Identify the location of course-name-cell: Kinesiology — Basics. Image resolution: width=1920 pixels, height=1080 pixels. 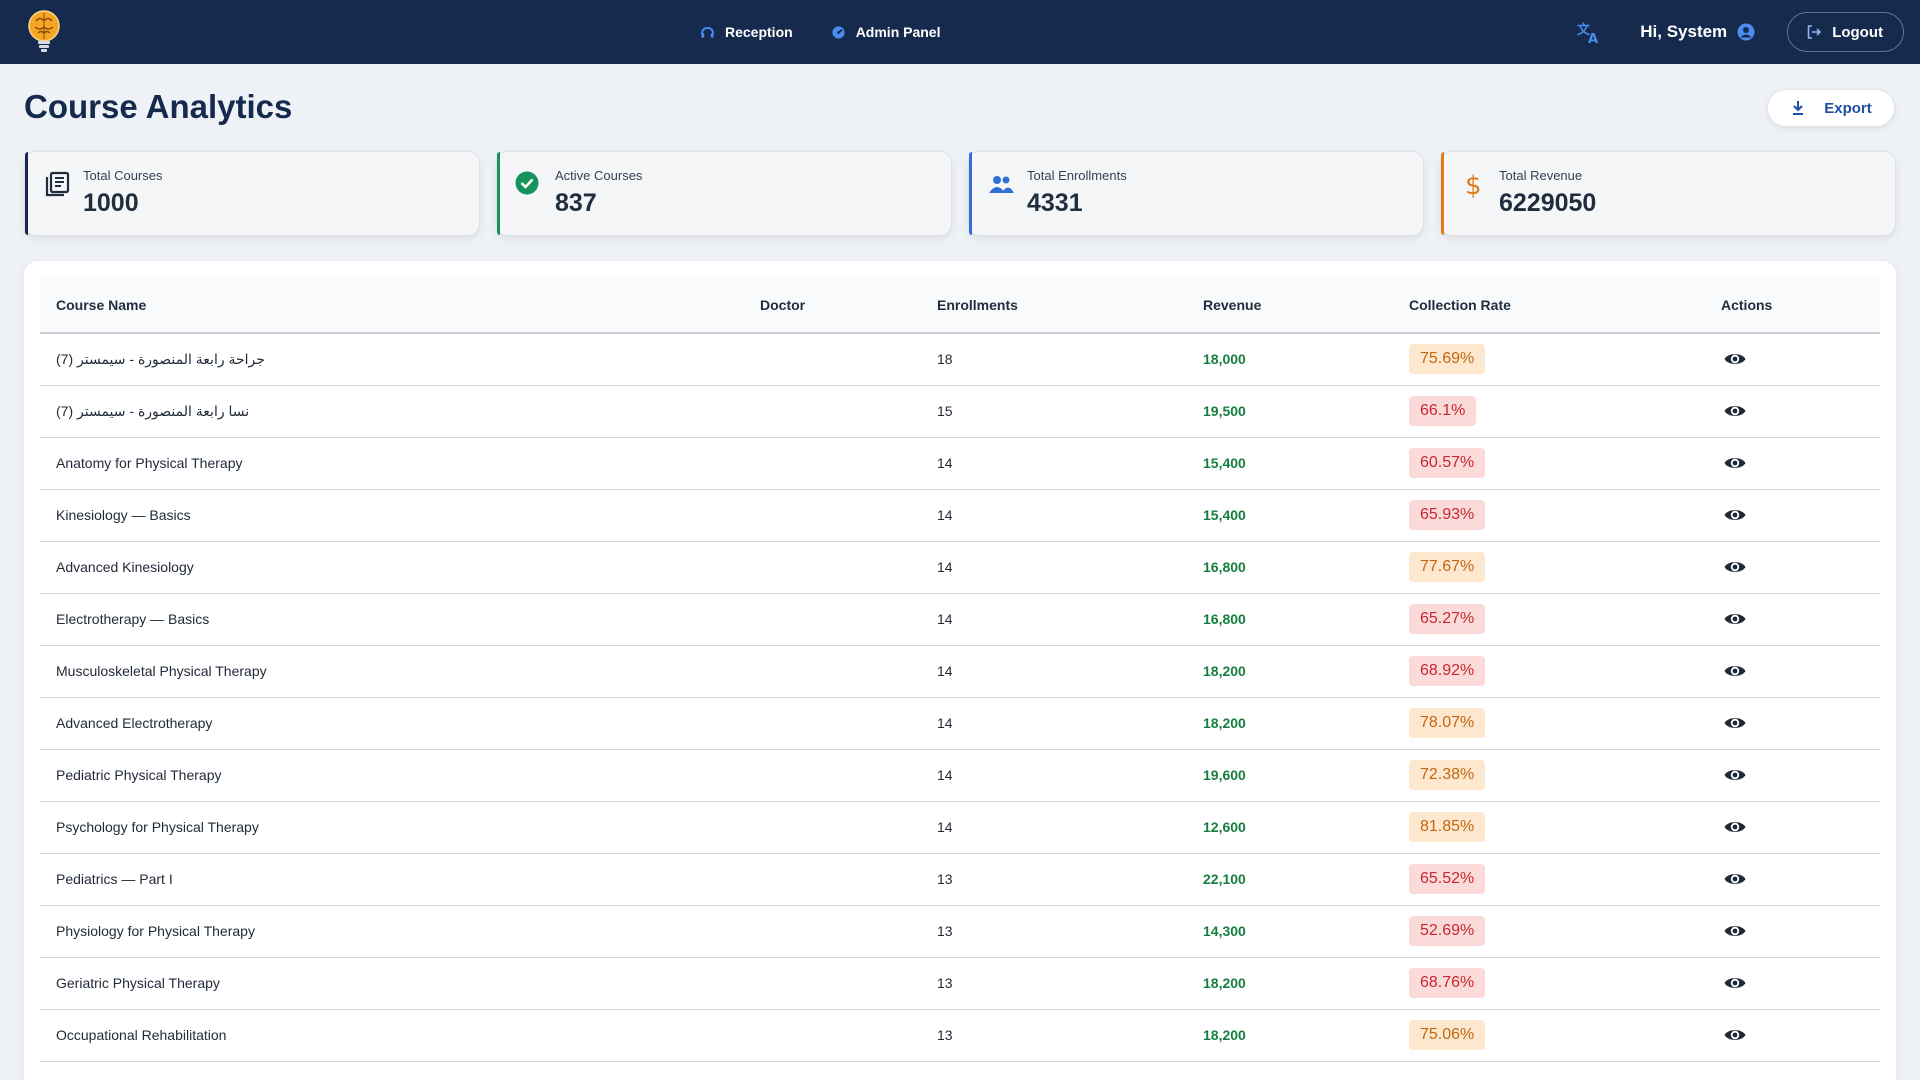
(392, 515).